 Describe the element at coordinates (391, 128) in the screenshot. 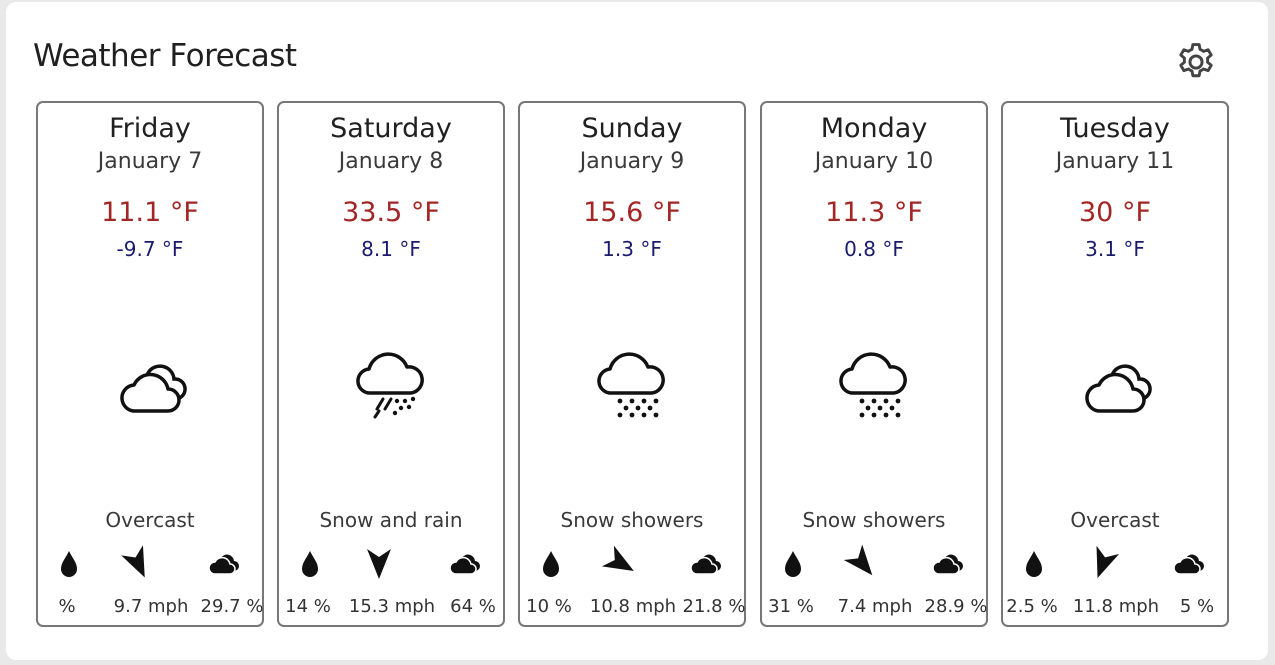

I see `day-name: Saturday` at that location.